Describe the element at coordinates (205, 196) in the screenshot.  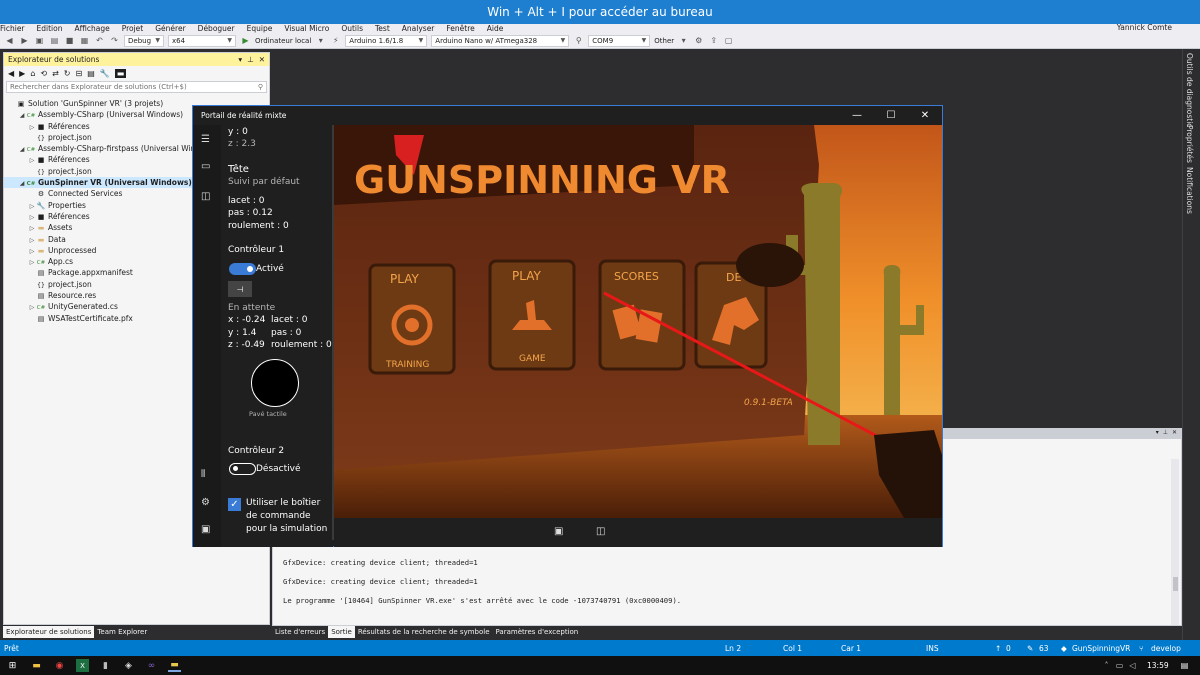
I see `gamepad-icon: ◫` at that location.